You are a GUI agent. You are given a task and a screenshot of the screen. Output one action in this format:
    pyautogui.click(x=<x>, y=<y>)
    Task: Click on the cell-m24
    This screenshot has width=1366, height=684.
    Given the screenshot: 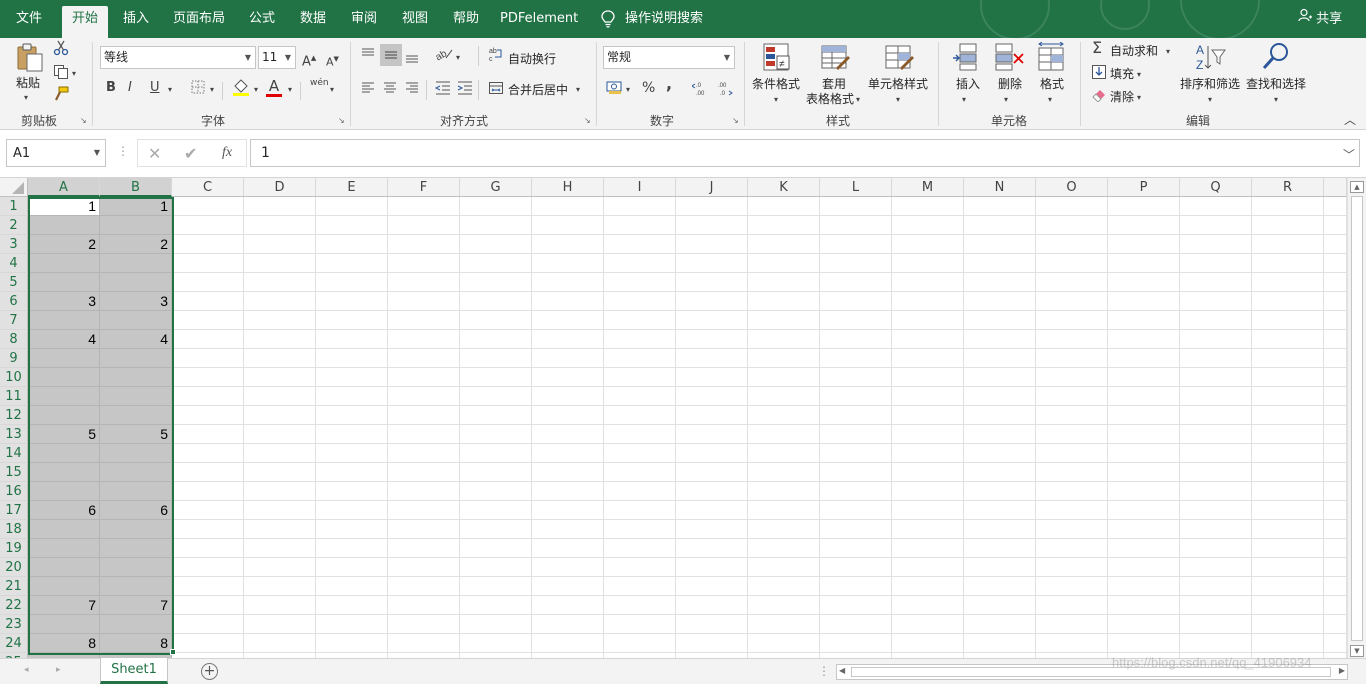 What is the action you would take?
    pyautogui.click(x=928, y=643)
    